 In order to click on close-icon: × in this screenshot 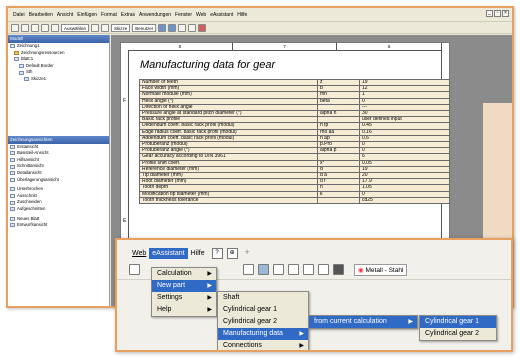, I will do `click(505, 13)`.